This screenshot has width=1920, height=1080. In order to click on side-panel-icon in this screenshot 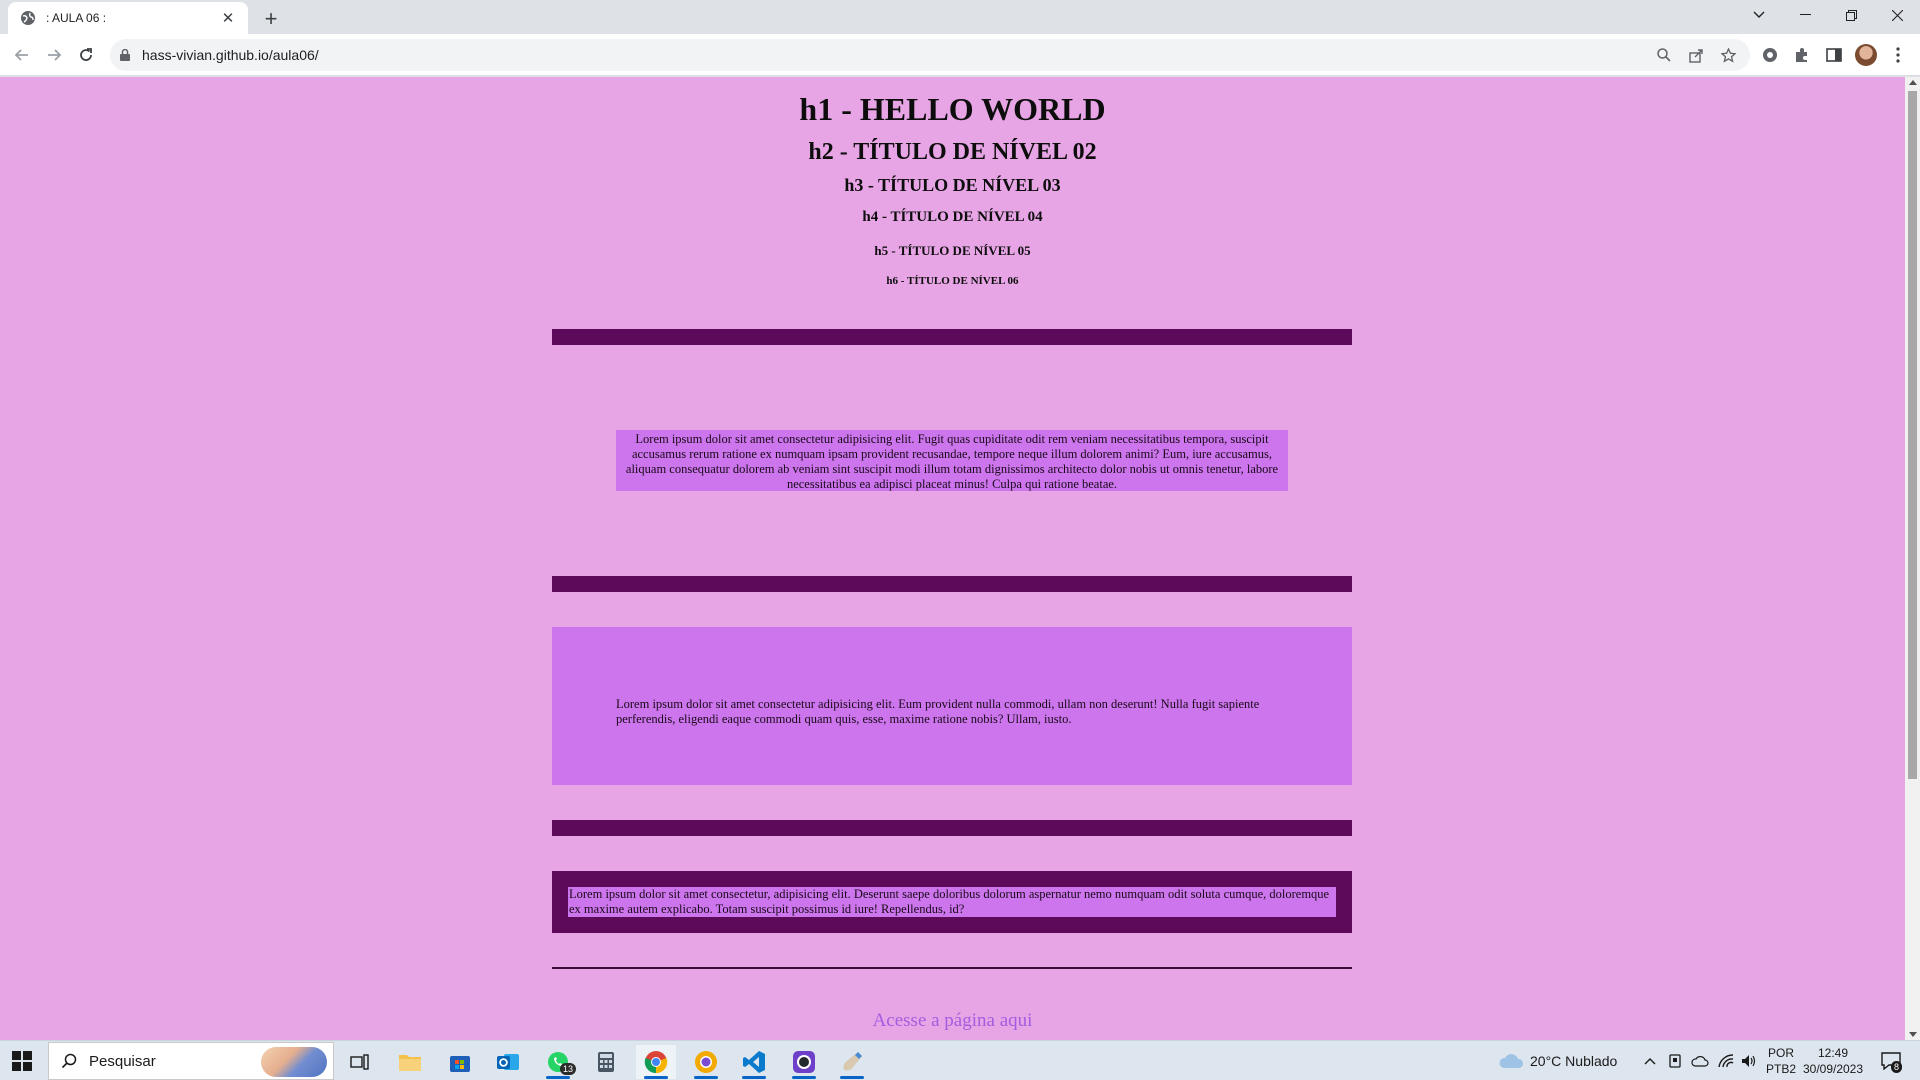, I will do `click(1834, 55)`.